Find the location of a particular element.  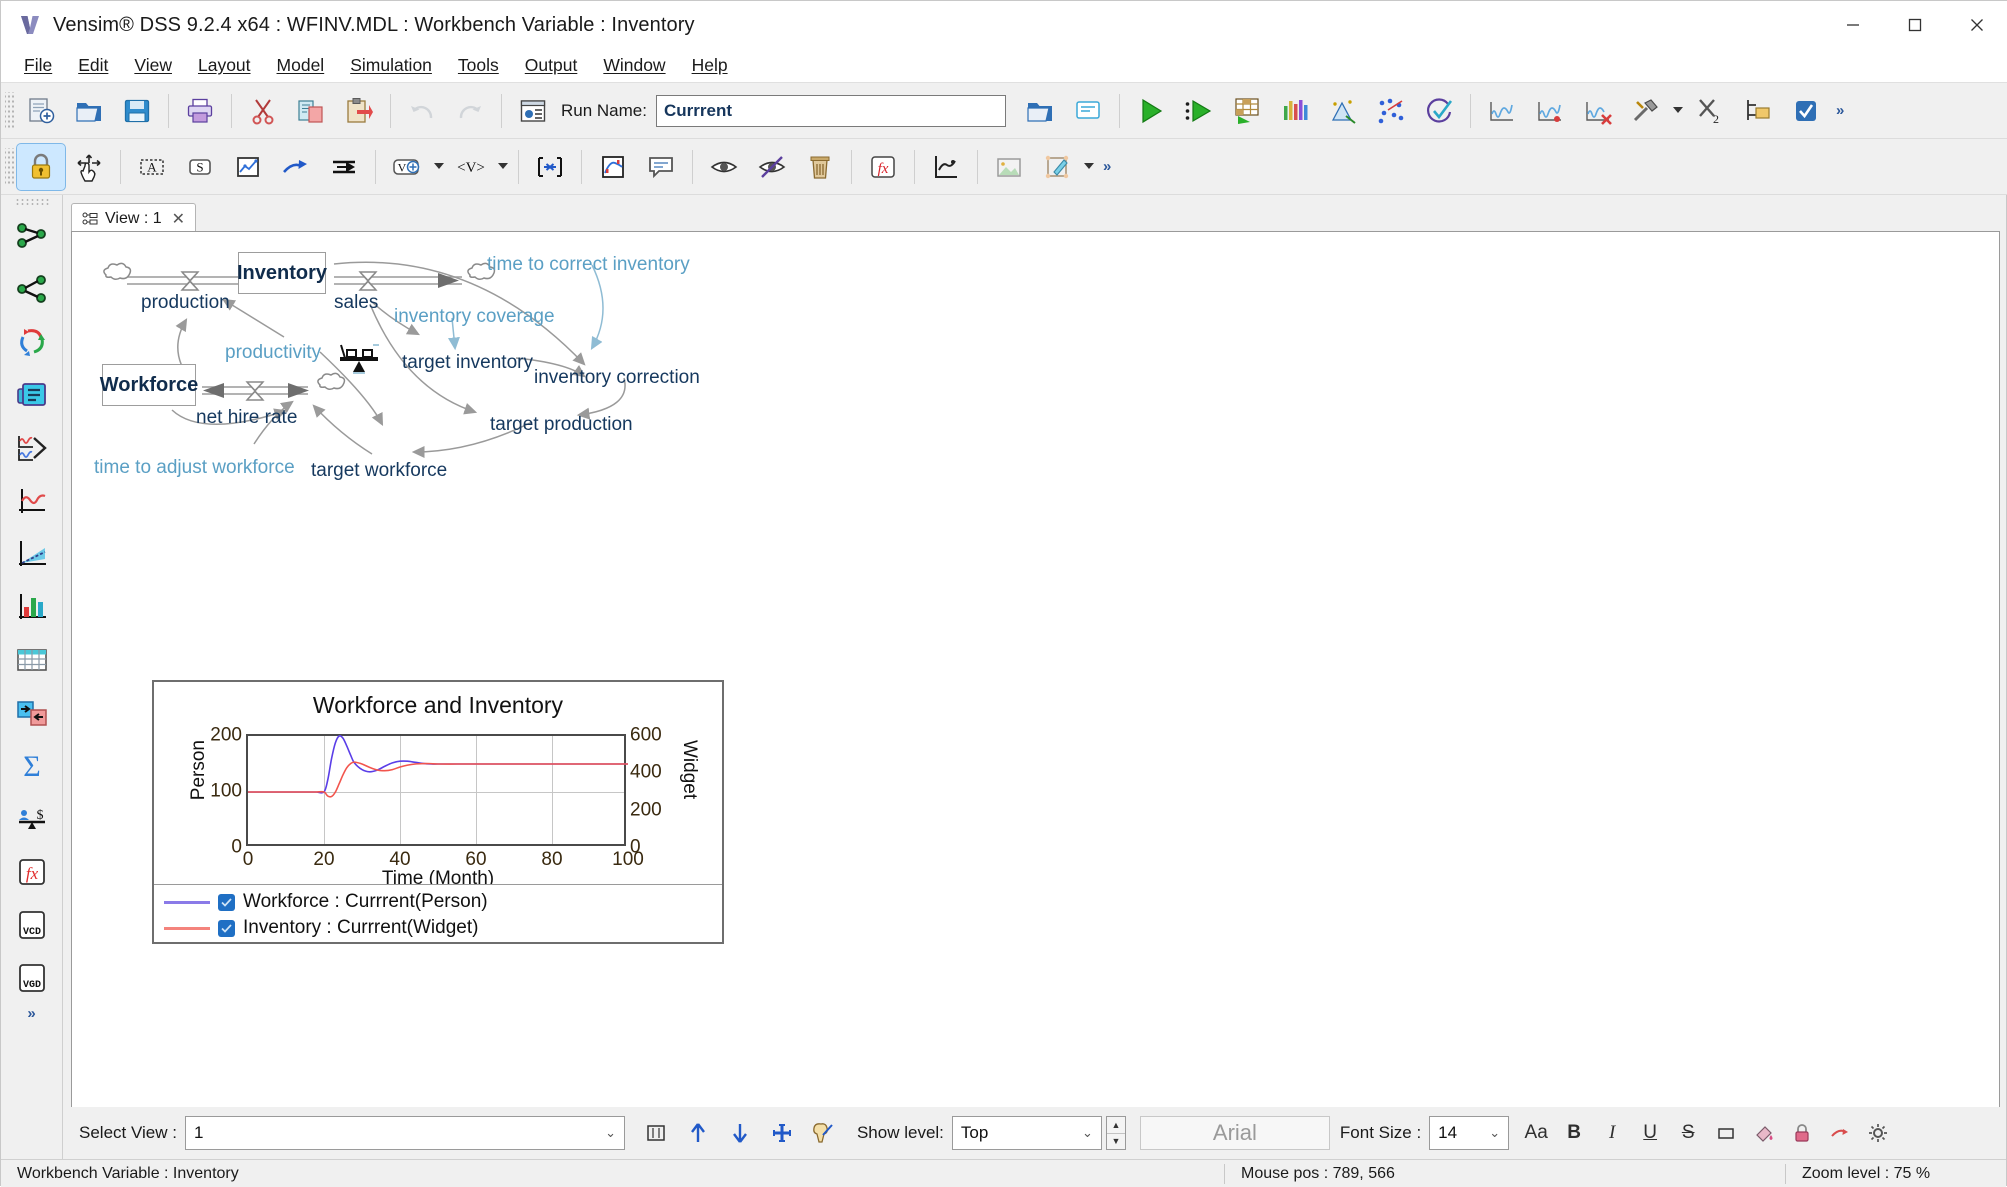

flow-label-sales: sales is located at coordinates (356, 303).